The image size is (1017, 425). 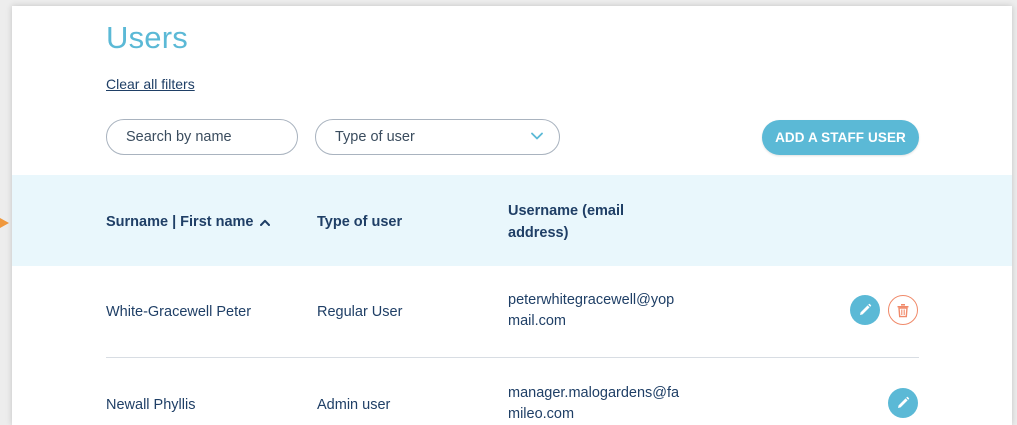 What do you see at coordinates (179, 137) in the screenshot?
I see `search-input-label: Search by name` at bounding box center [179, 137].